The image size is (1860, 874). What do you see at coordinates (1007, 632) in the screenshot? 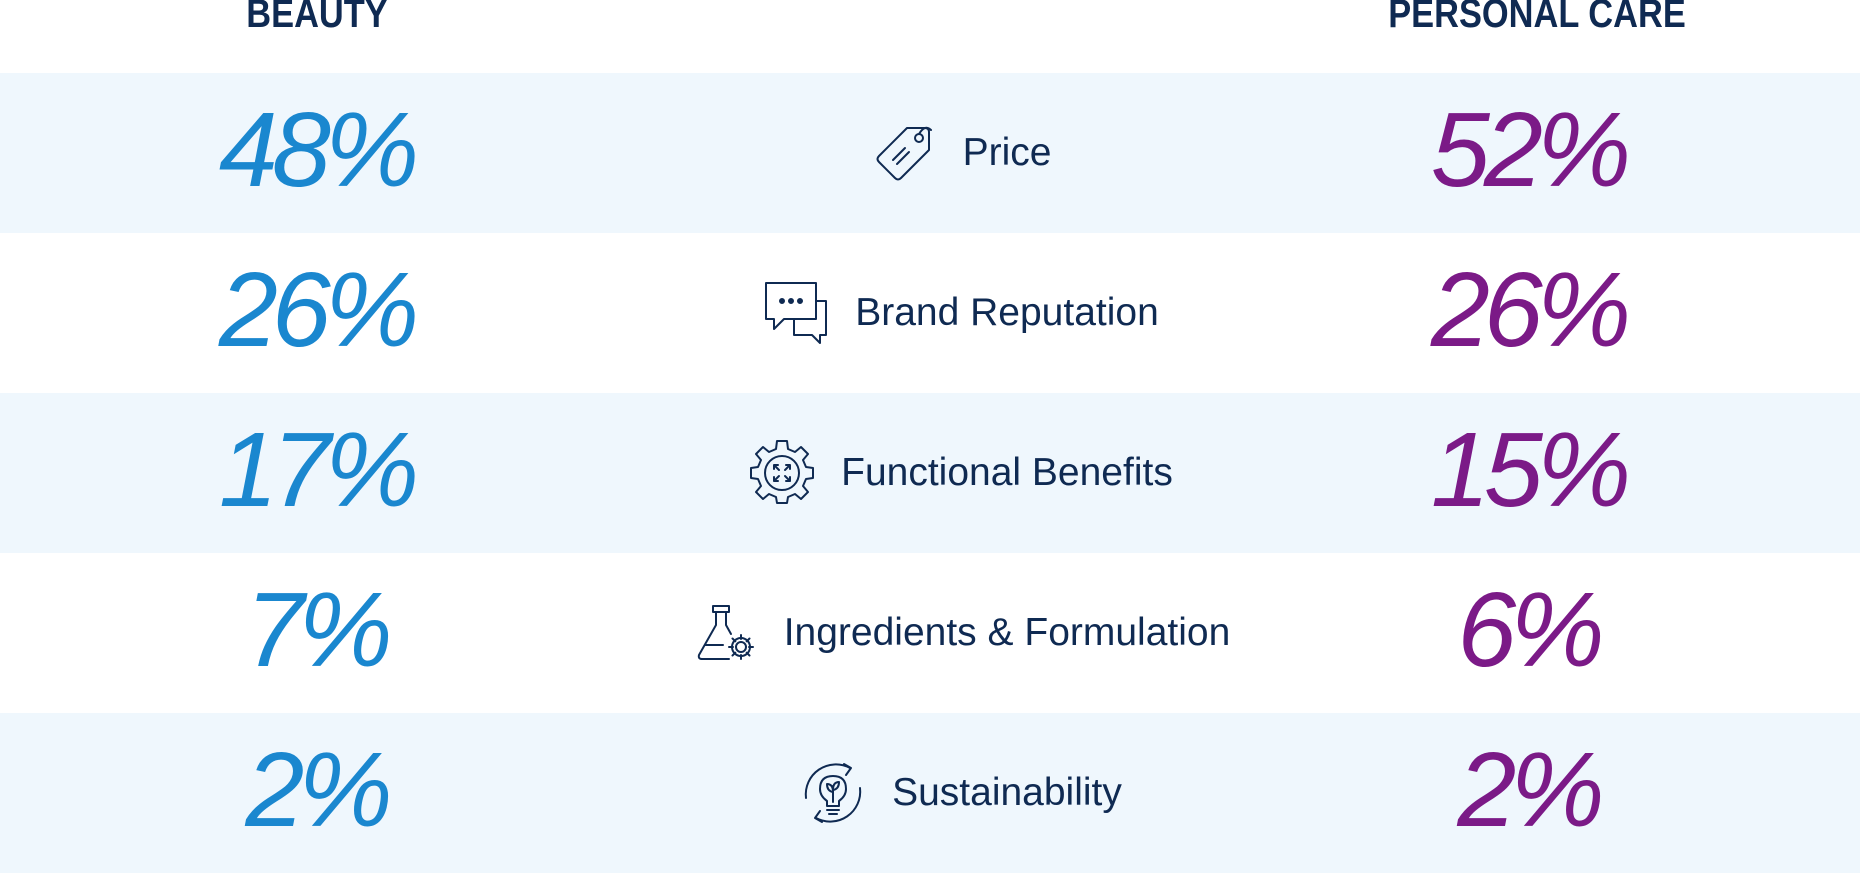
I see `factor-label: Ingredients & Formulation` at bounding box center [1007, 632].